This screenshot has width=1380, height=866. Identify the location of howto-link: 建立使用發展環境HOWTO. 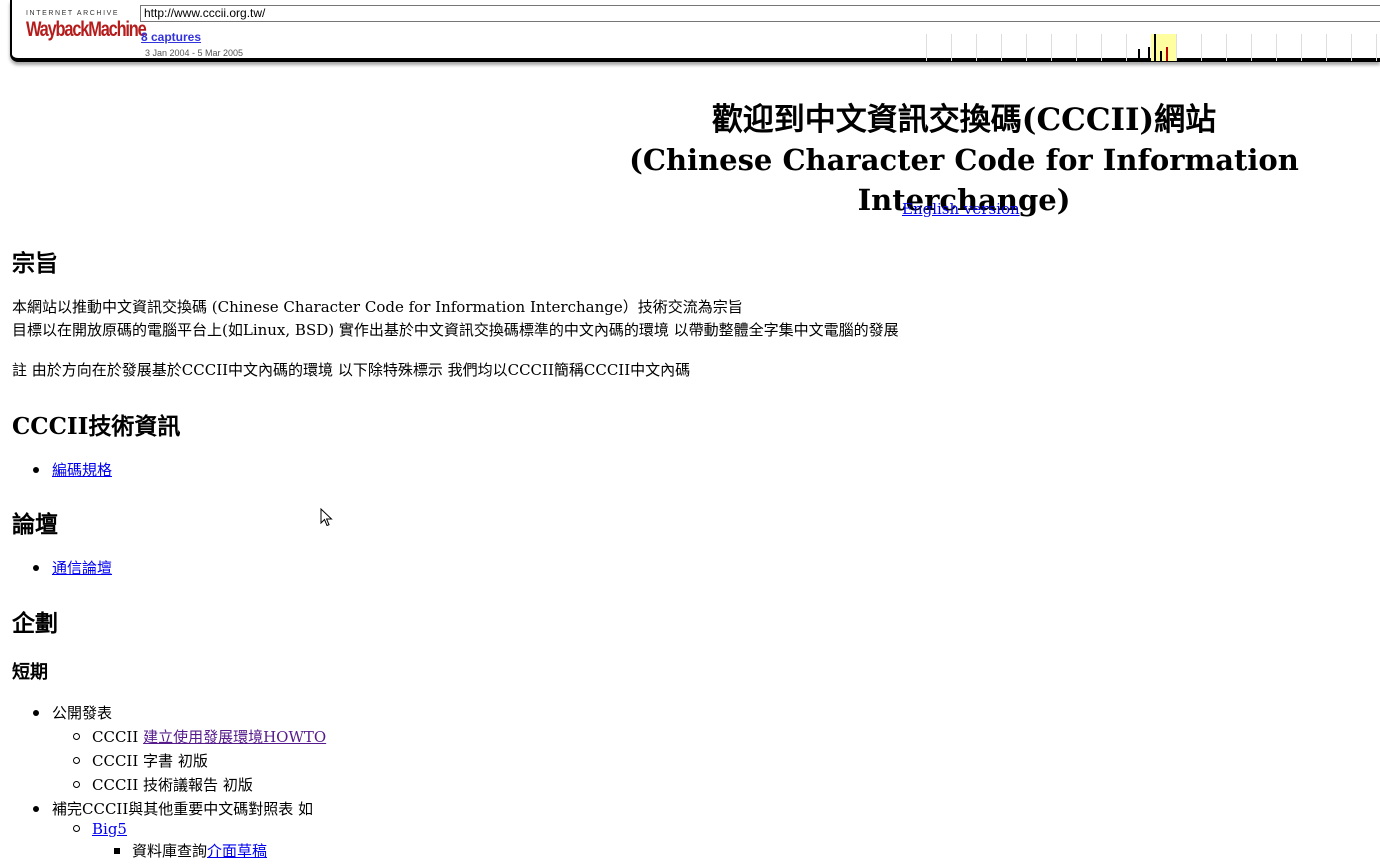
(234, 737).